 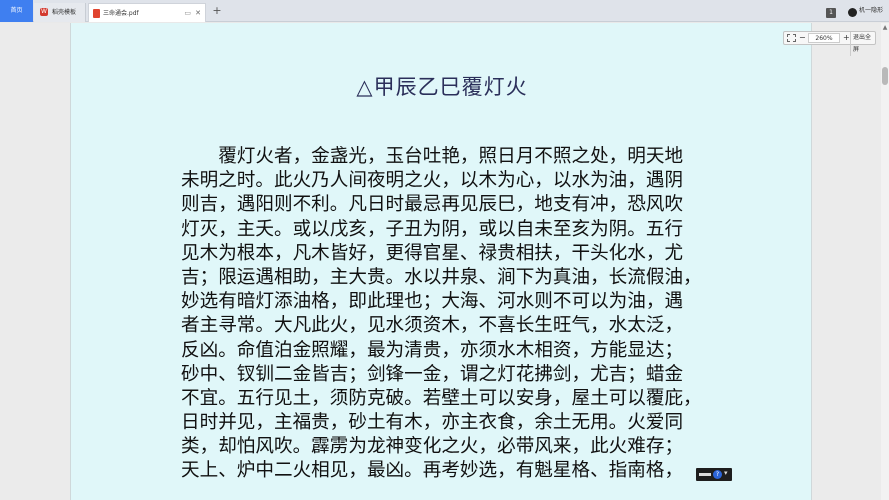 What do you see at coordinates (791, 38) in the screenshot?
I see `fit-page-icon` at bounding box center [791, 38].